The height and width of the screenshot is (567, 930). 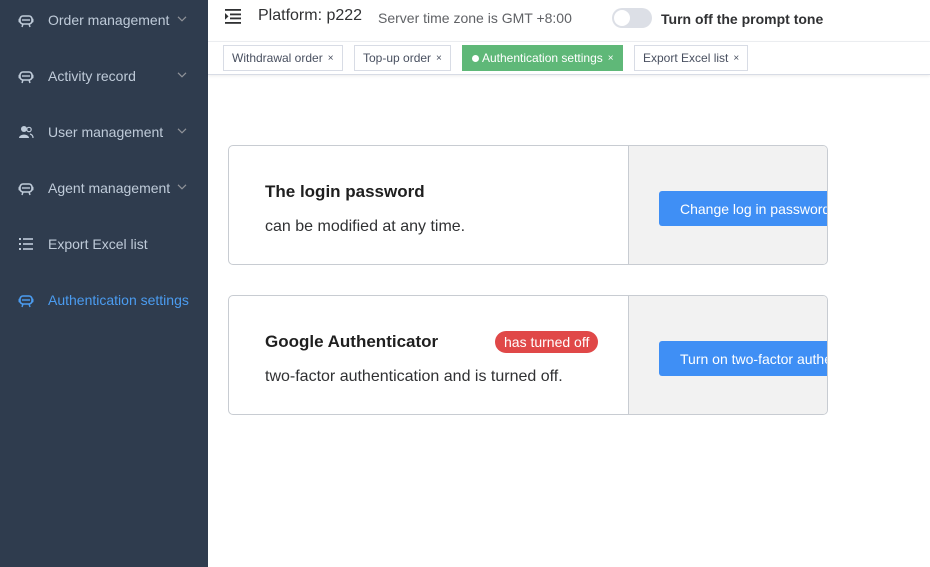 What do you see at coordinates (98, 244) in the screenshot?
I see `sidebar-item-label: Export Excel list` at bounding box center [98, 244].